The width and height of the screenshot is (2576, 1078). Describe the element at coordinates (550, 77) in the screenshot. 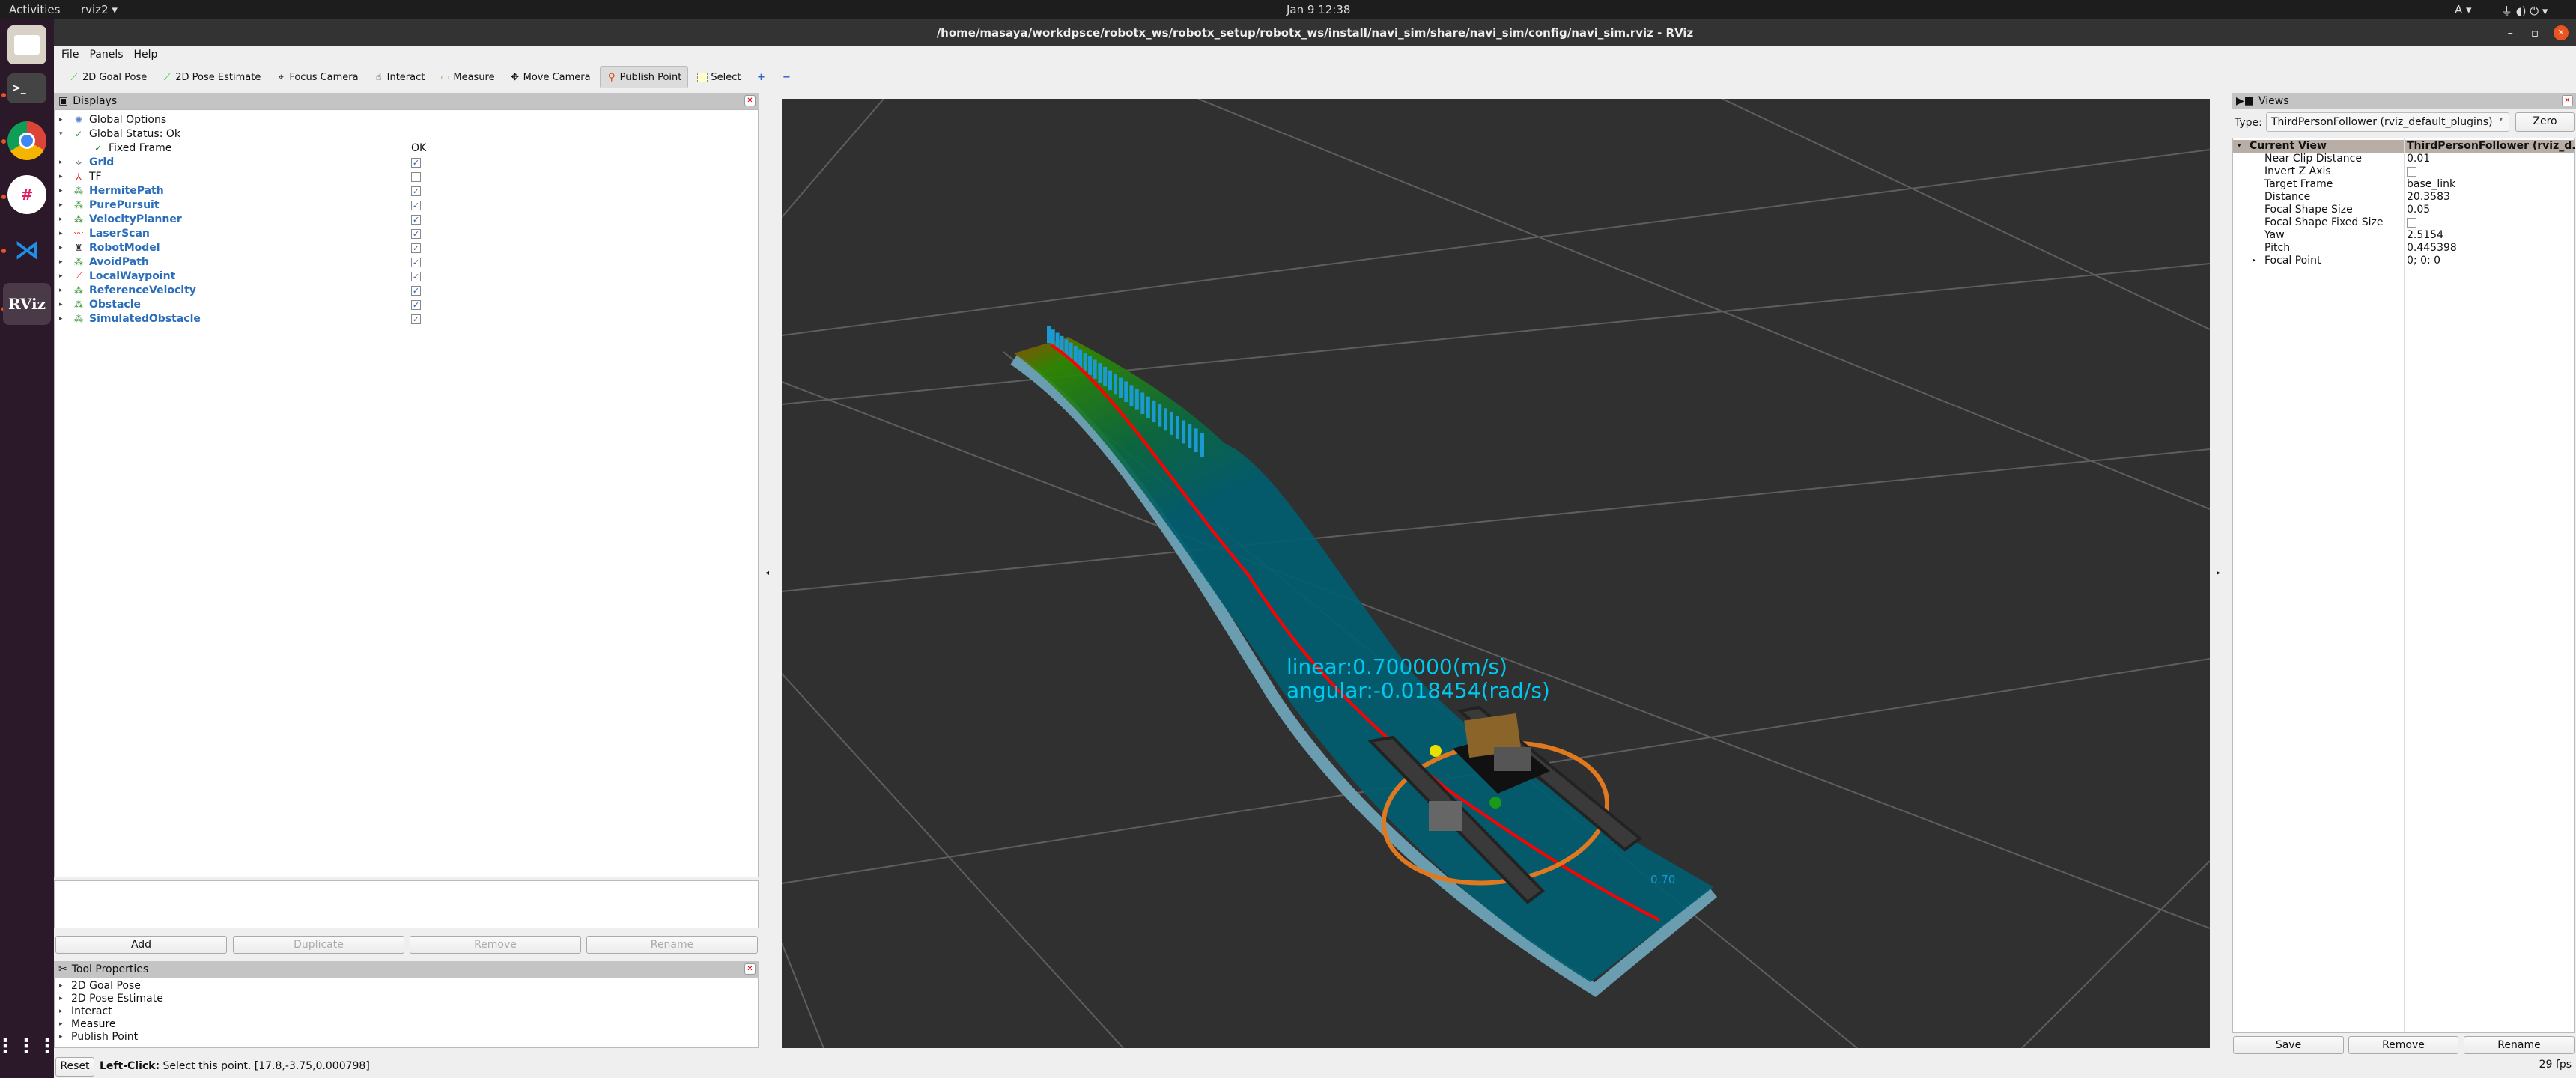

I see `tool-move-camera: ✥ Move Camera` at that location.